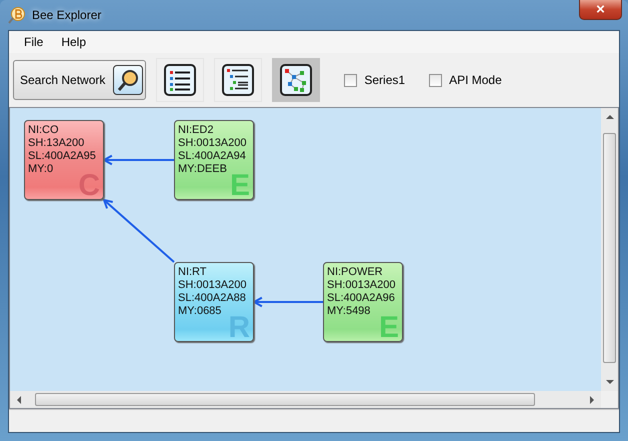  I want to click on network-graph-icon, so click(296, 80).